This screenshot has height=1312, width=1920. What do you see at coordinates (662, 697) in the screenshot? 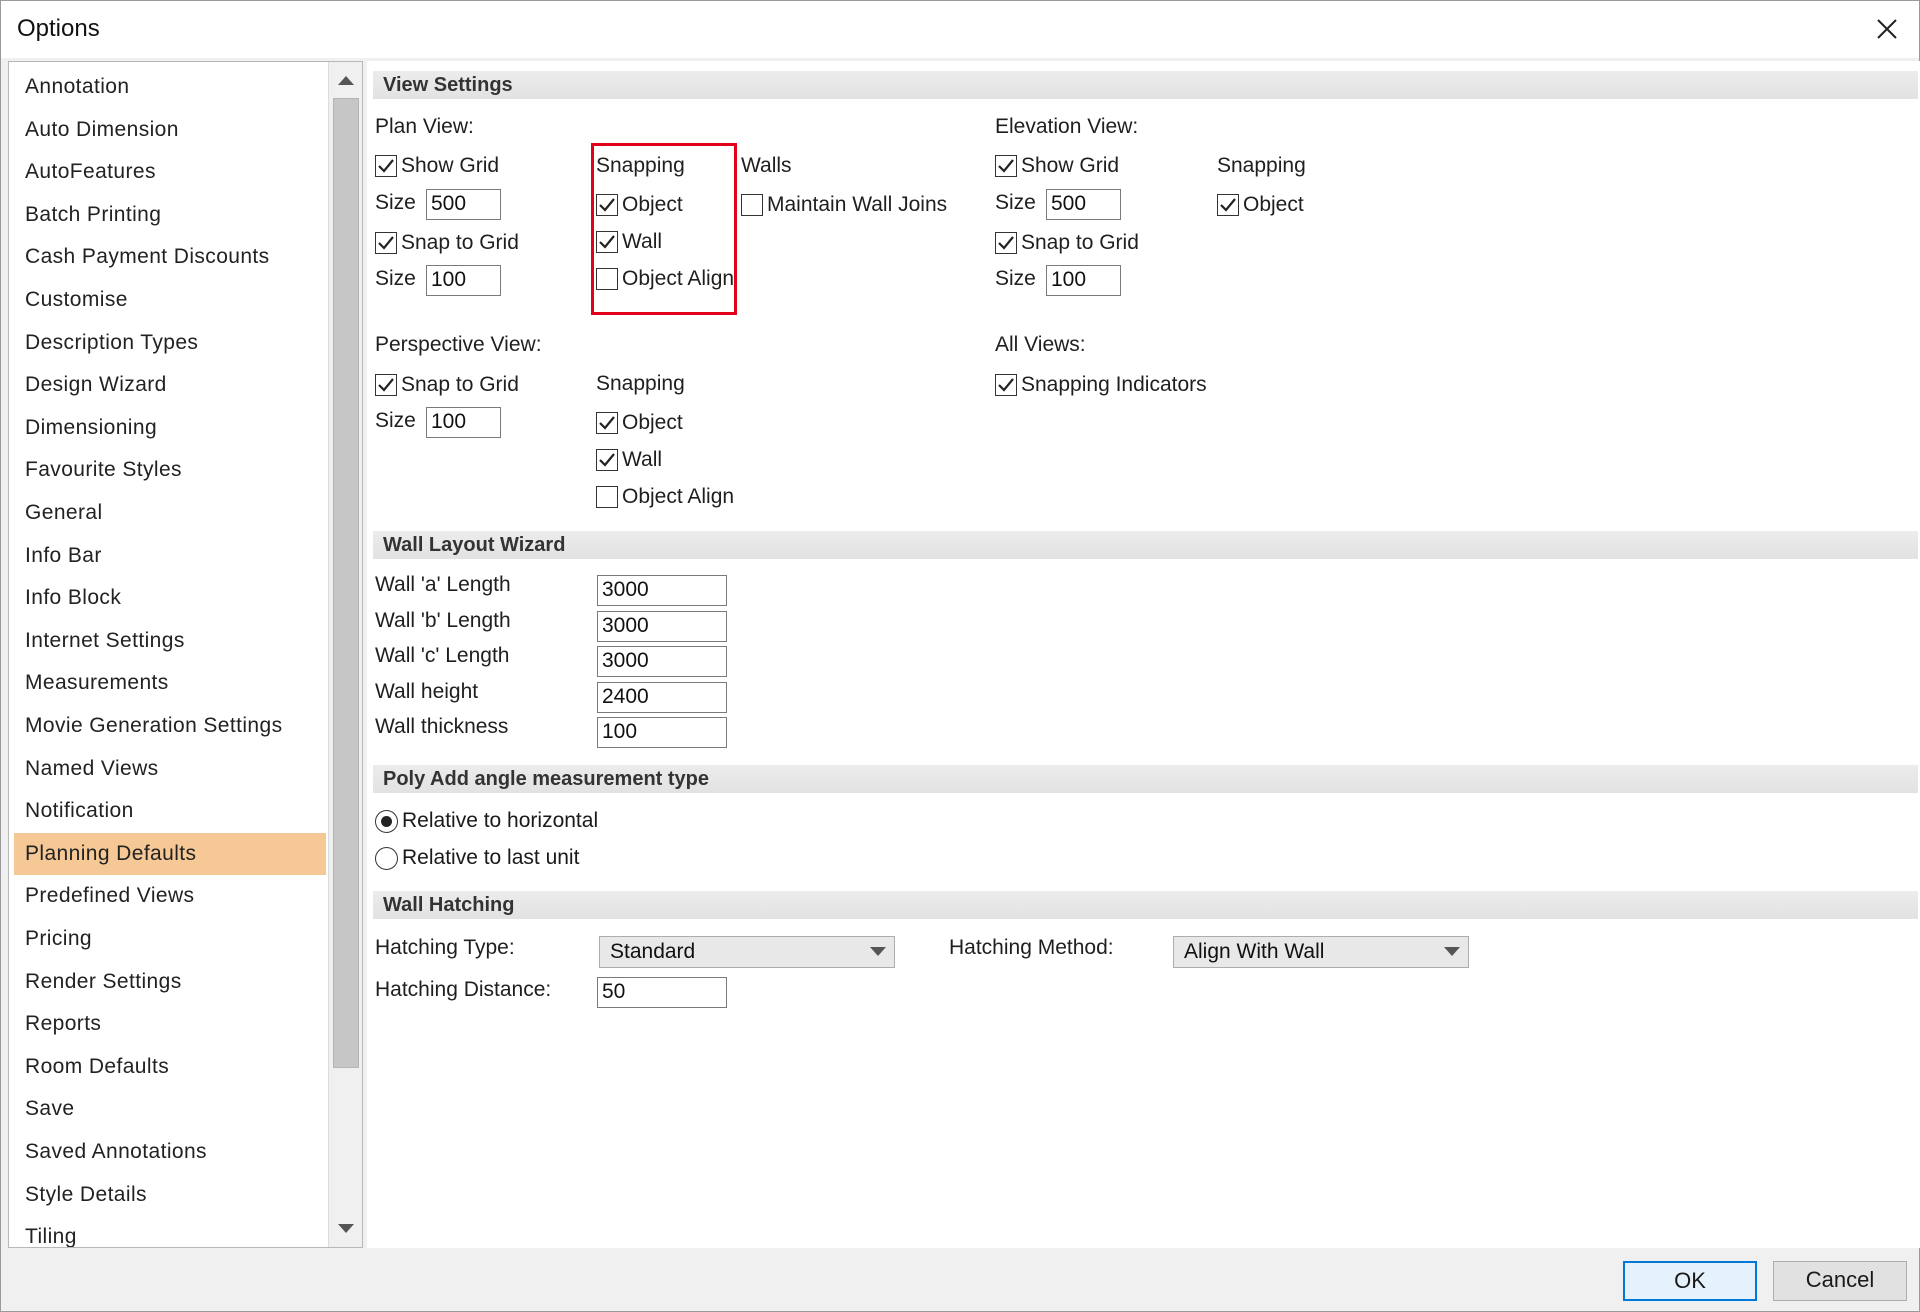
I see `wall-field-input: 2400` at bounding box center [662, 697].